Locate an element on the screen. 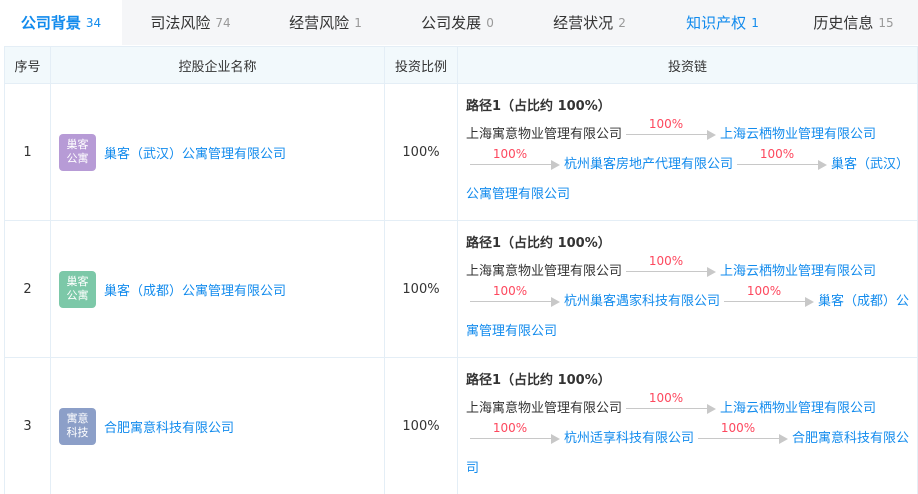 The height and width of the screenshot is (494, 918). company-cell: 巢客公寓 巢客（武汉）公寓管理有限公司 is located at coordinates (217, 152).